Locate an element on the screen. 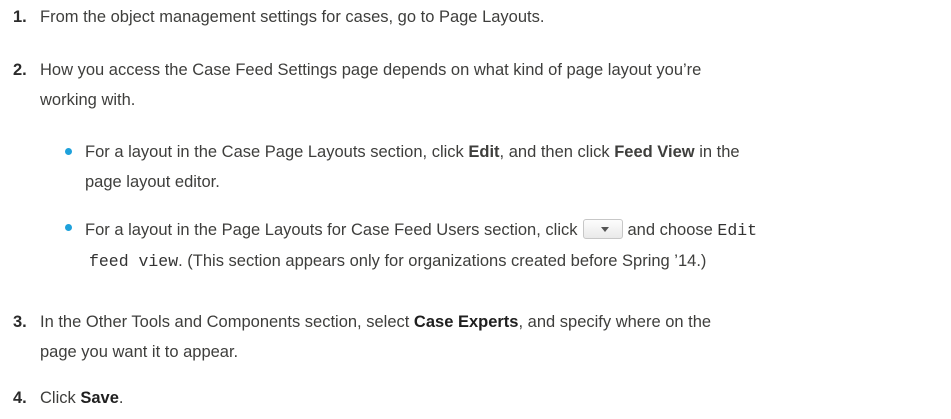 This screenshot has height=419, width=951. step-text: Click Save. is located at coordinates (490, 398).